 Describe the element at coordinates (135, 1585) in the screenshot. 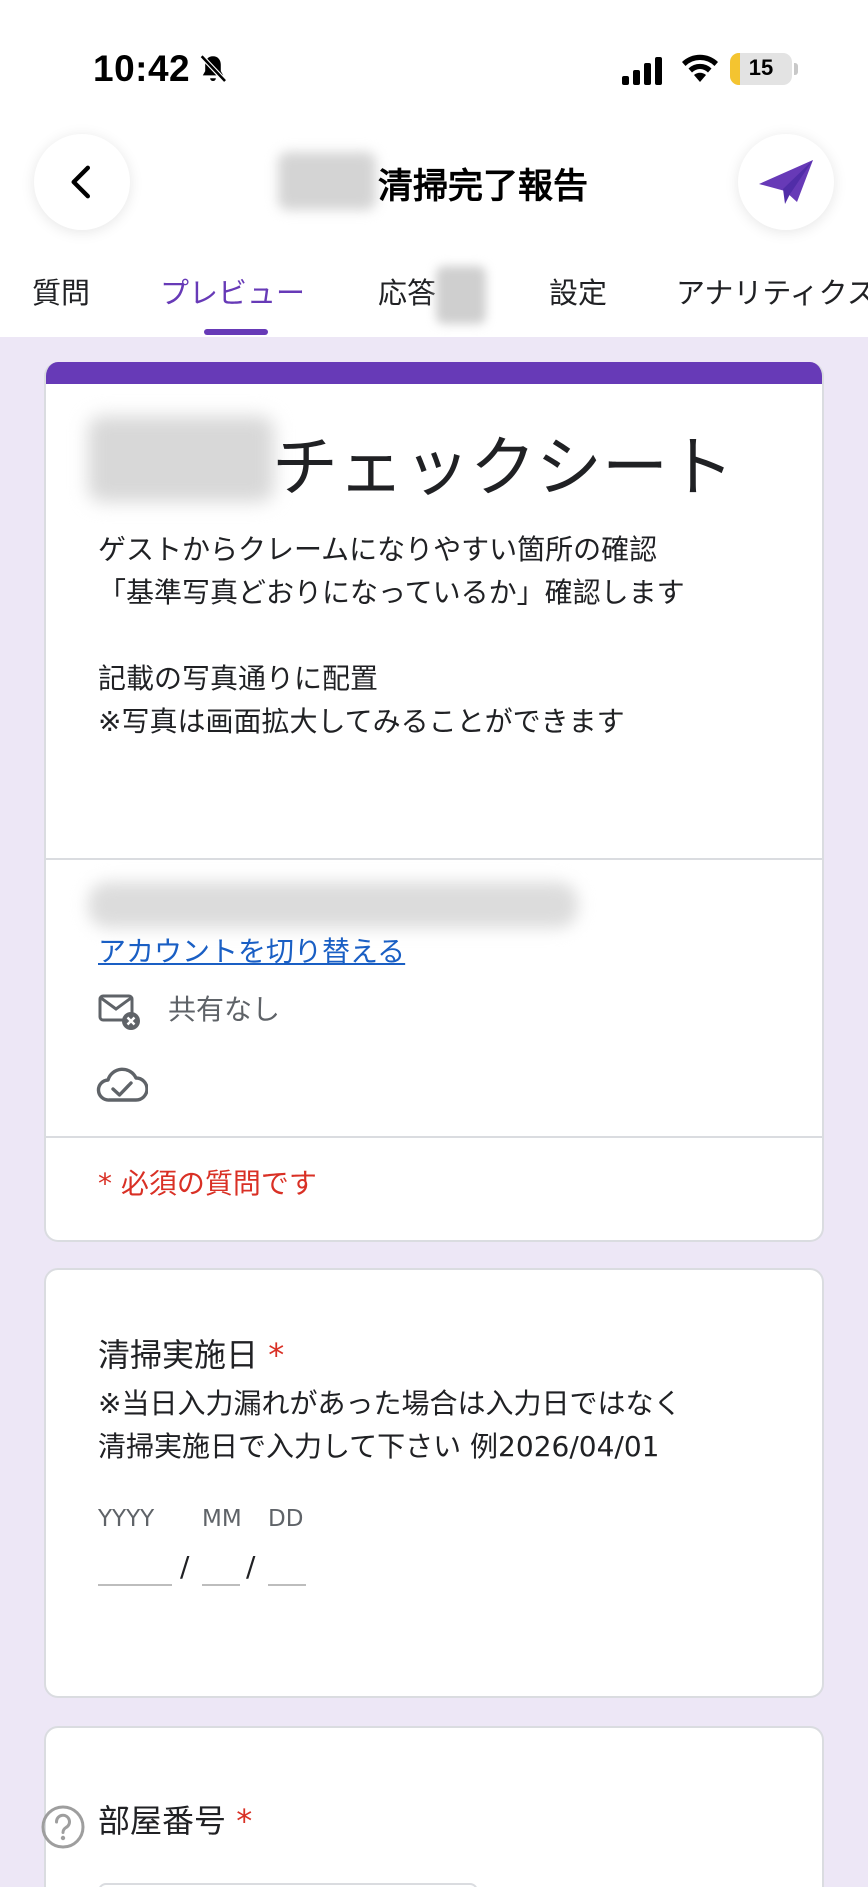

I see `date-year-input` at that location.